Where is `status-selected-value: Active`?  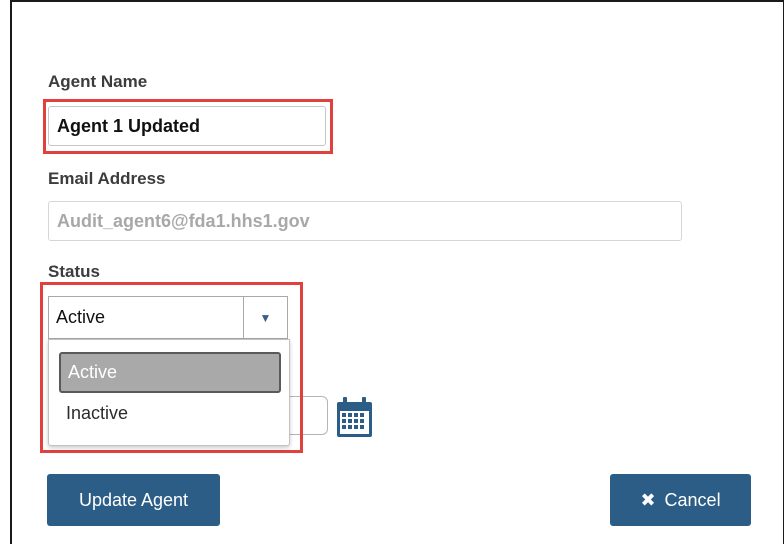
status-selected-value: Active is located at coordinates (81, 317).